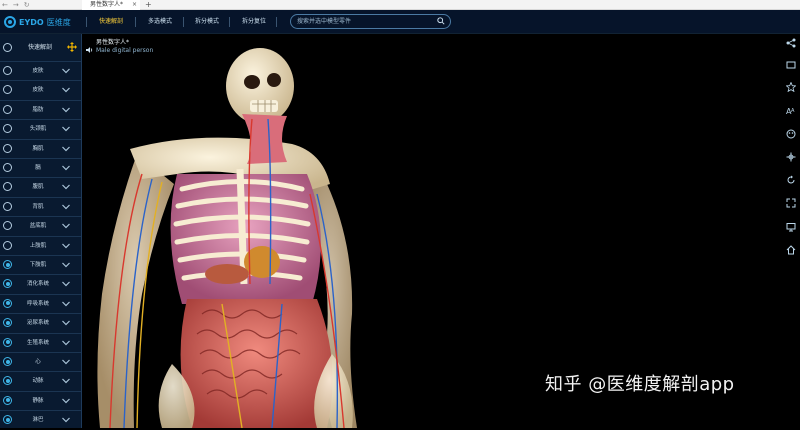 This screenshot has width=800, height=430. I want to click on layer-row: 消化系统, so click(41, 283).